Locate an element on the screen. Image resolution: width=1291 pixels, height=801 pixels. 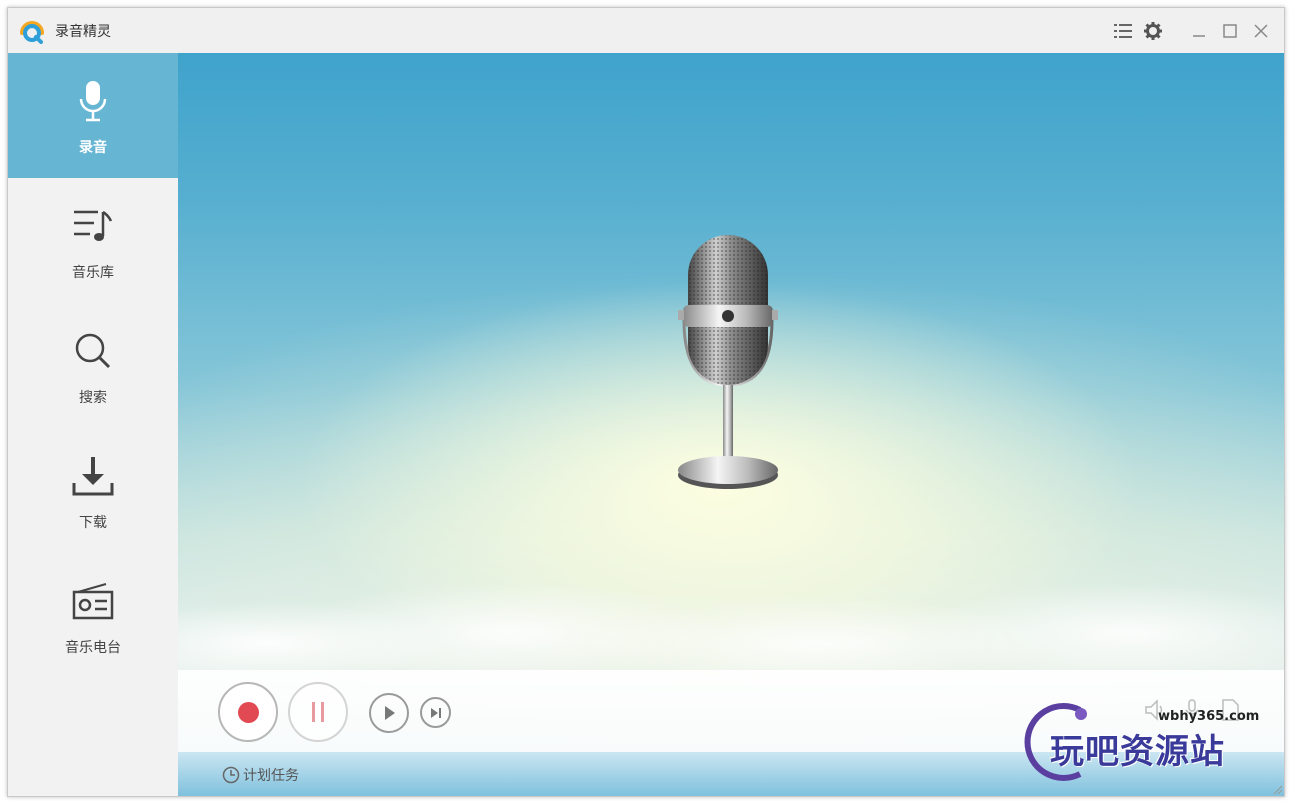
settings-button is located at coordinates (1153, 31).